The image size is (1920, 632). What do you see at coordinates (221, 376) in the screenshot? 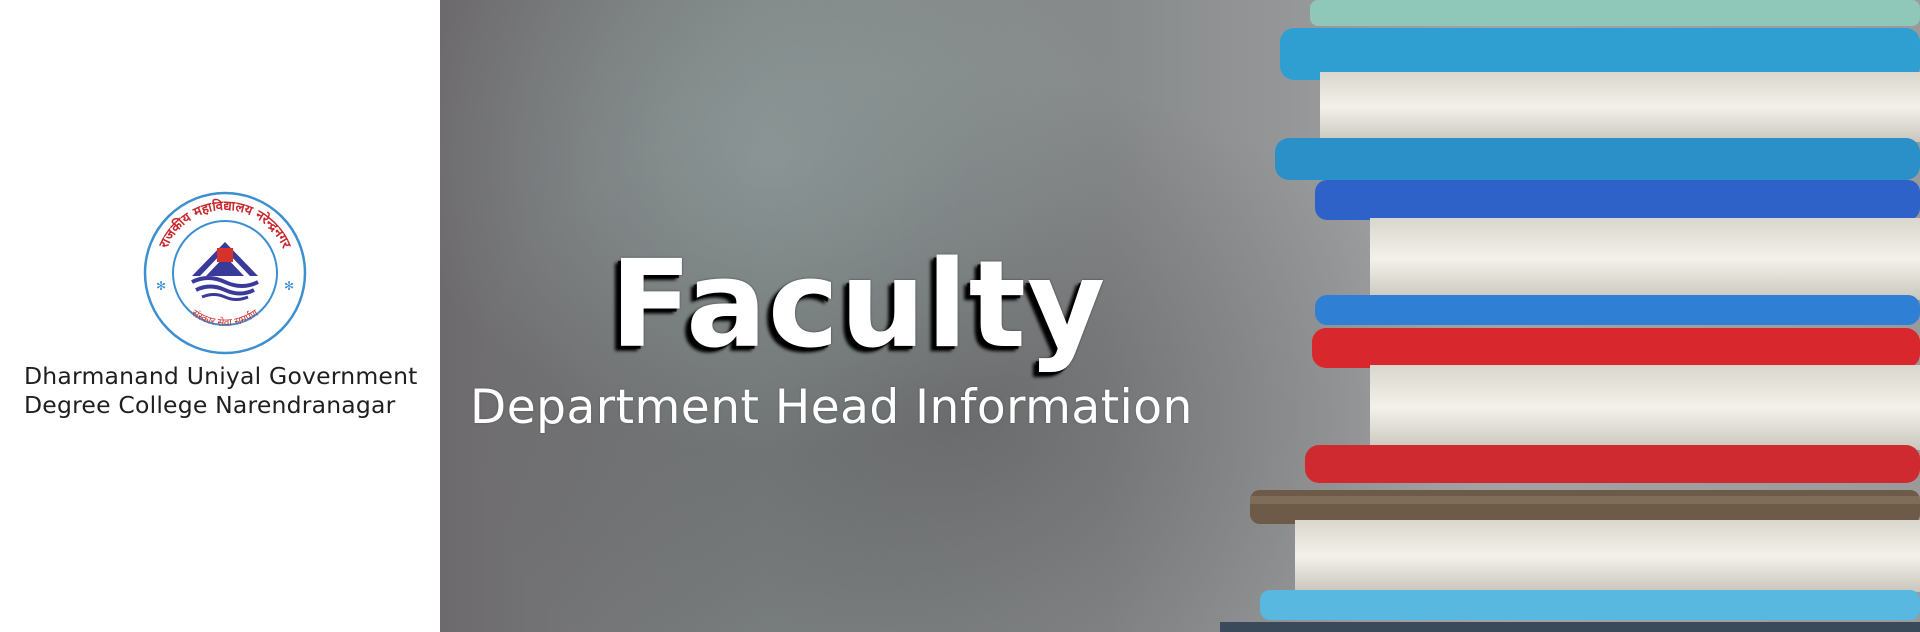
I see `college-name-line1: Dharmanand Uniyal Government` at bounding box center [221, 376].